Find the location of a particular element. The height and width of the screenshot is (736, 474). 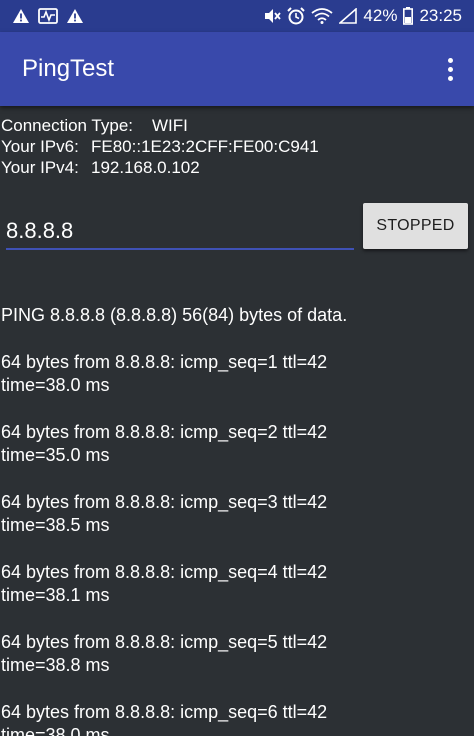

battery-icon is located at coordinates (408, 16).